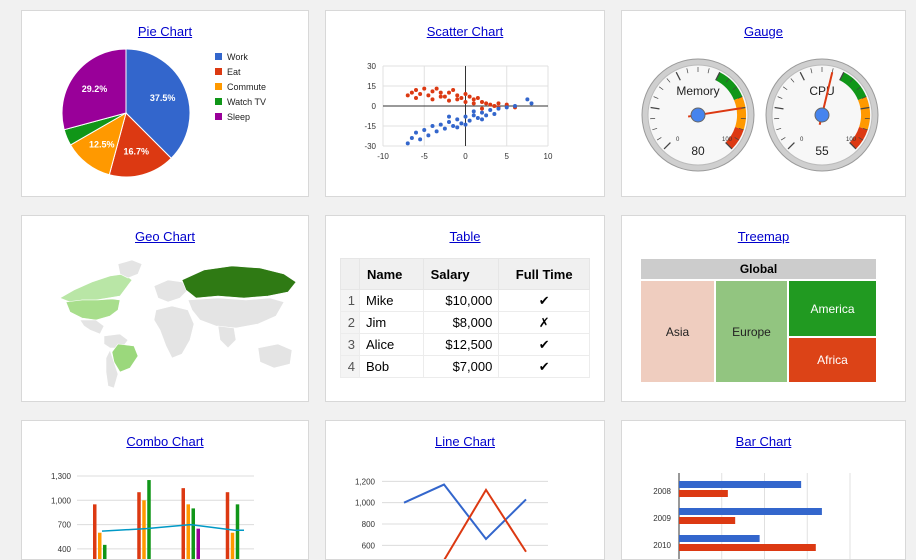 This screenshot has width=916, height=560. What do you see at coordinates (461, 367) in the screenshot?
I see `salary-cell: $7,000` at bounding box center [461, 367].